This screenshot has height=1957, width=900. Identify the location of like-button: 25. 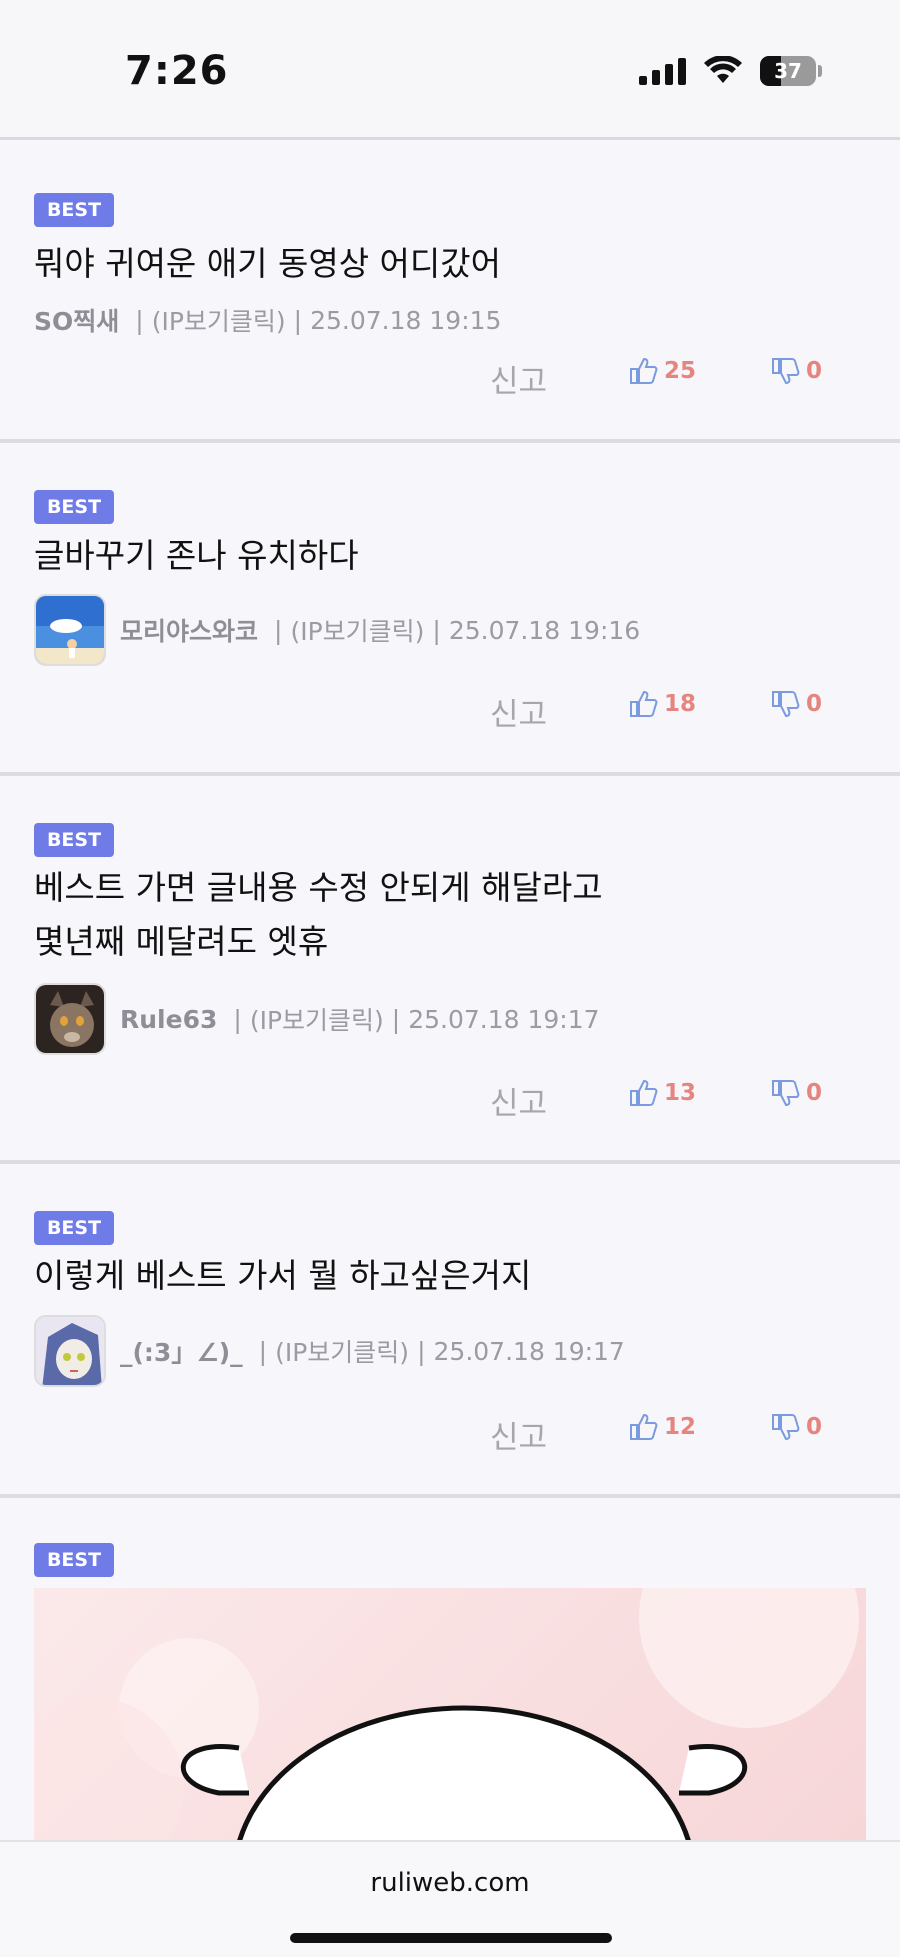
(662, 371).